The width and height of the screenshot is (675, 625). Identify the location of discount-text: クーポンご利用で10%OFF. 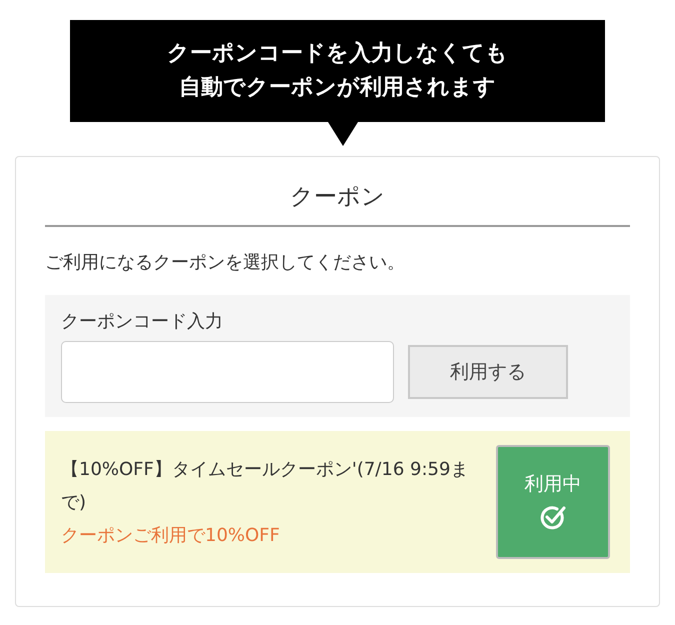
(171, 536).